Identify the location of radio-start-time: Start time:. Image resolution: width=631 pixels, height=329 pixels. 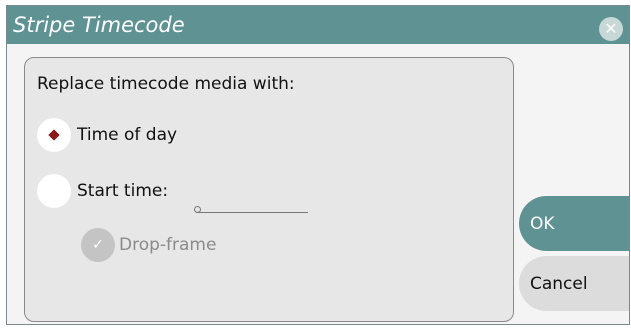
(102, 191).